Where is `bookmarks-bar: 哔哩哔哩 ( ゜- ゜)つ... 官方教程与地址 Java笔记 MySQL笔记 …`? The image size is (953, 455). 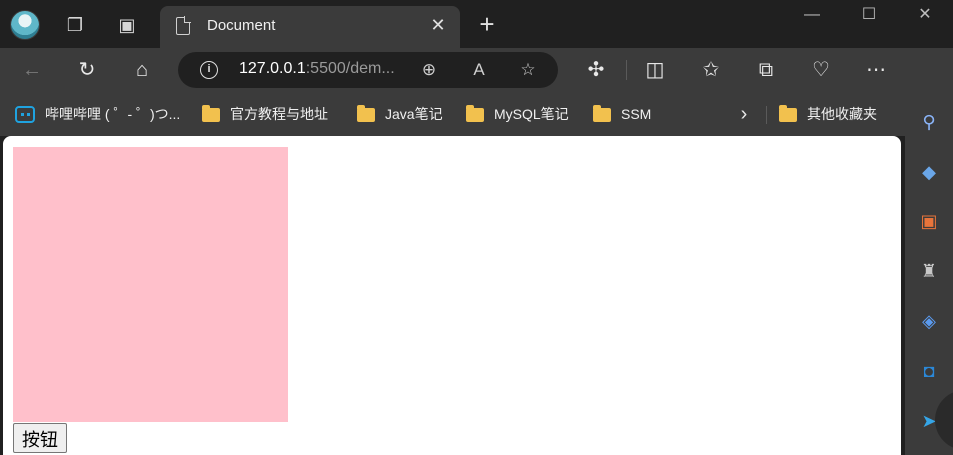
bookmarks-bar: 哔哩哔哩 ( ゜- ゜)つ... 官方教程与地址 Java笔记 MySQL笔记 … is located at coordinates (452, 114).